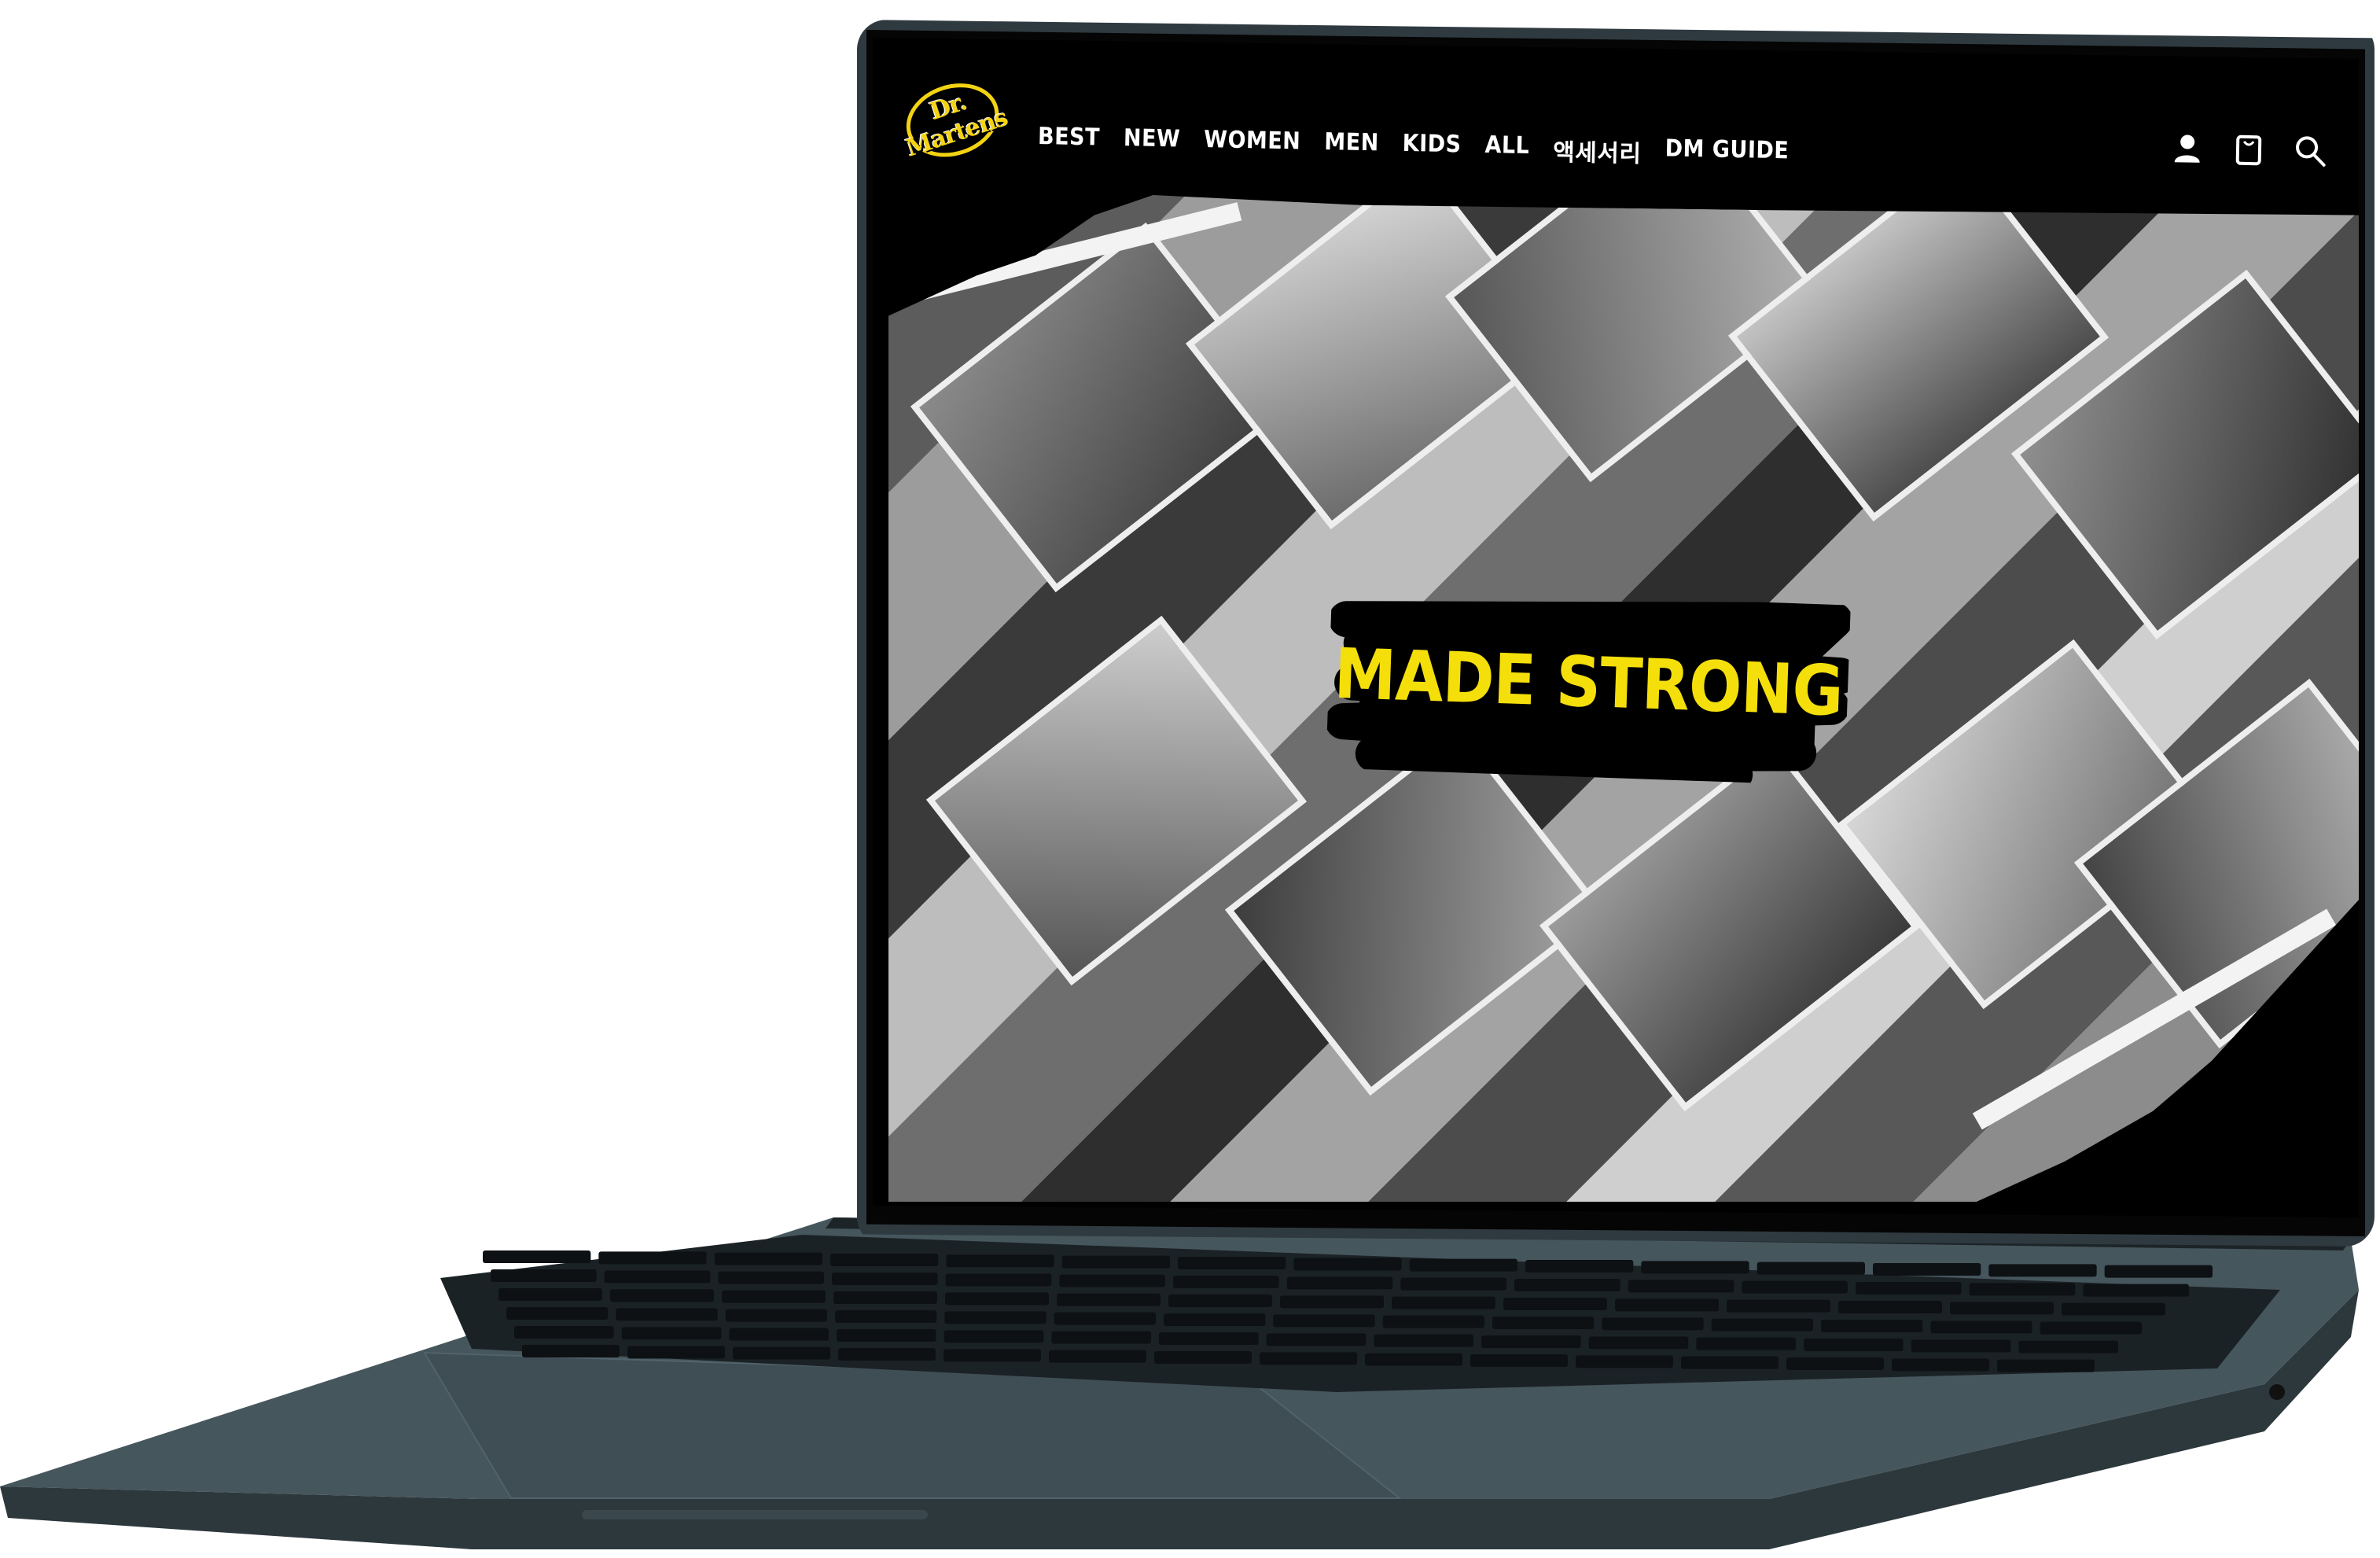  What do you see at coordinates (1597, 151) in the screenshot?
I see `nav-link-accessories: 액세서리` at bounding box center [1597, 151].